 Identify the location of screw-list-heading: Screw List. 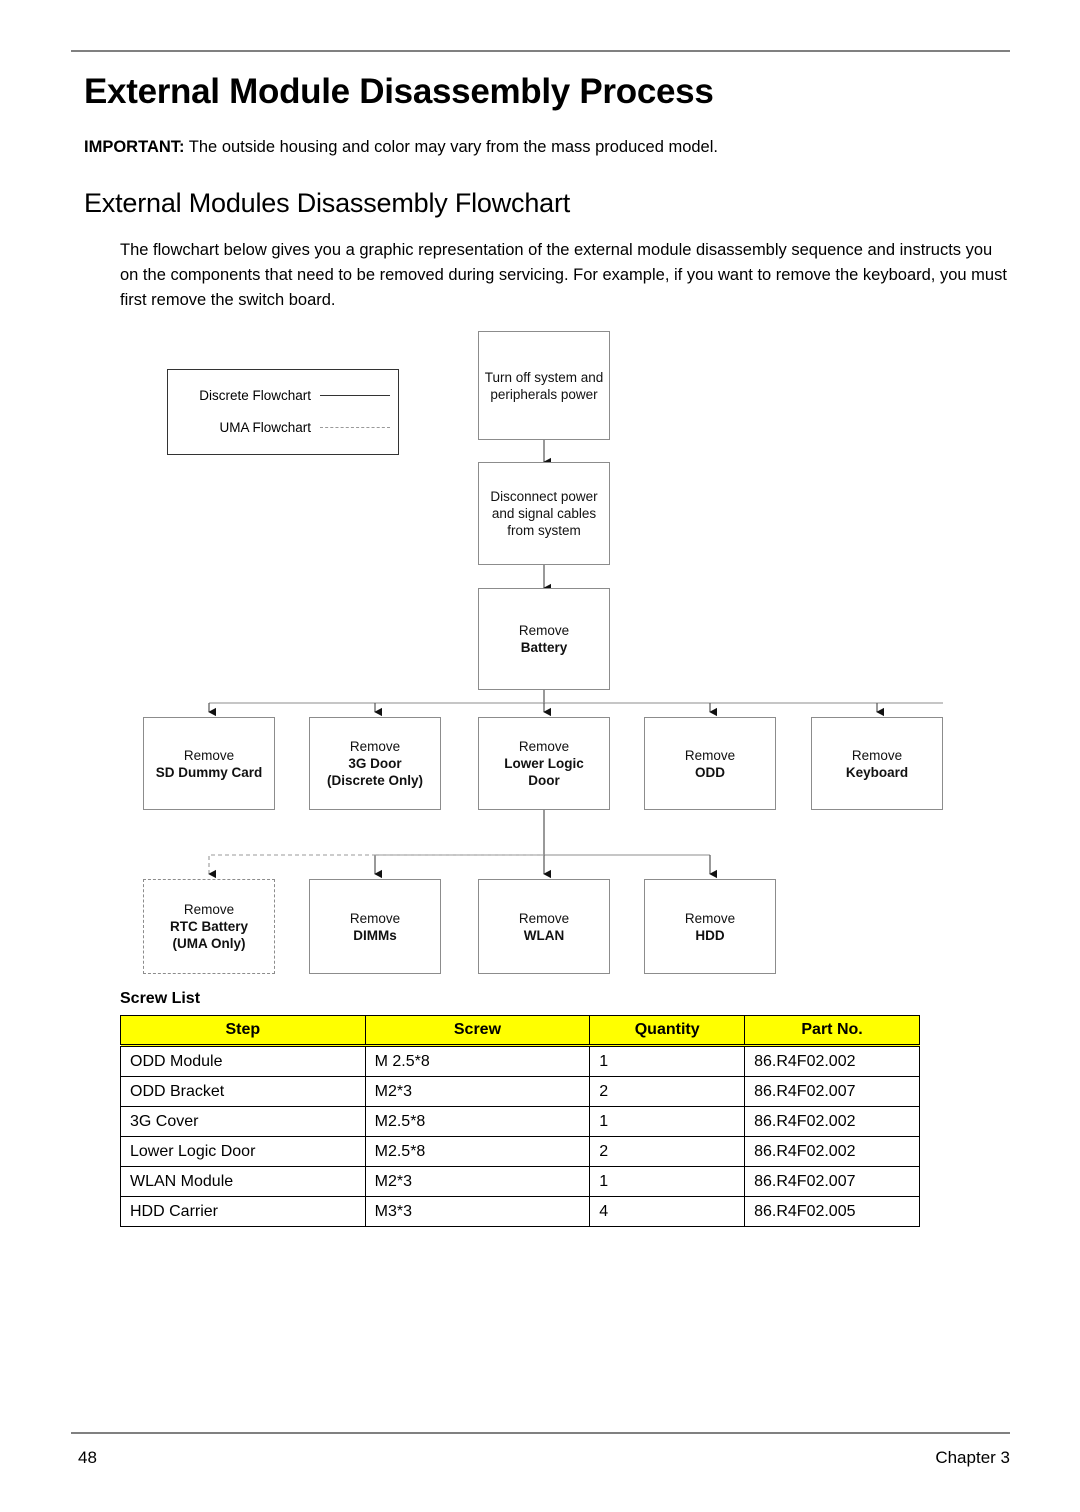
(160, 998).